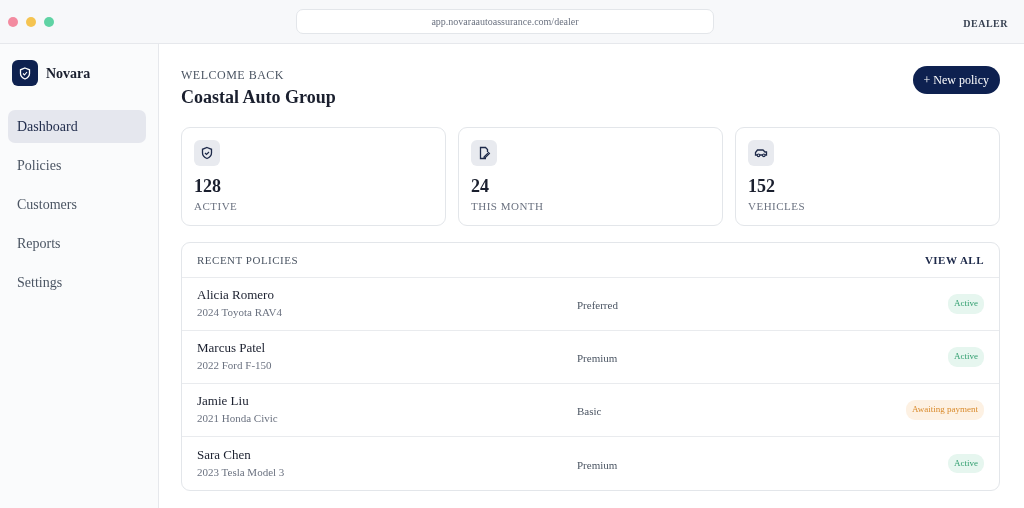  Describe the element at coordinates (216, 206) in the screenshot. I see `stat-label: ACTIVE` at that location.